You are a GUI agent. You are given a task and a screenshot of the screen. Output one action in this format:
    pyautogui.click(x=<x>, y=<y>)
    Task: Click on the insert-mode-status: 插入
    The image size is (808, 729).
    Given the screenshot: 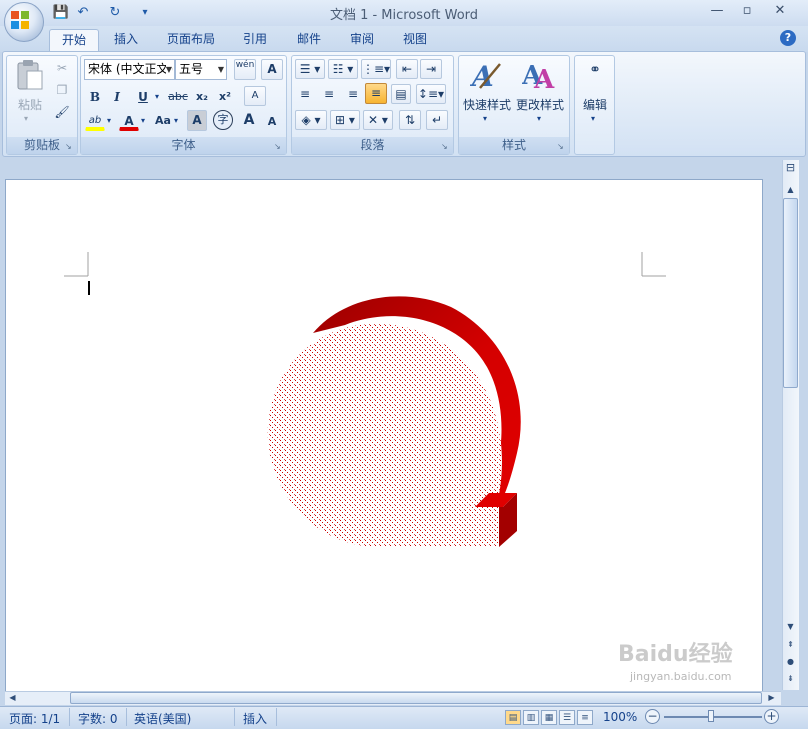 What is the action you would take?
    pyautogui.click(x=255, y=718)
    